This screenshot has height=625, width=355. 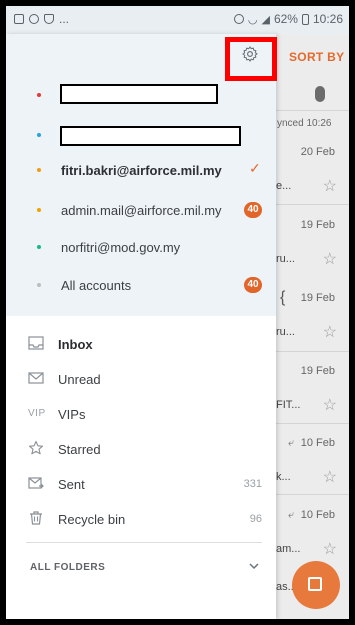 What do you see at coordinates (144, 542) in the screenshot?
I see `drawer-divider` at bounding box center [144, 542].